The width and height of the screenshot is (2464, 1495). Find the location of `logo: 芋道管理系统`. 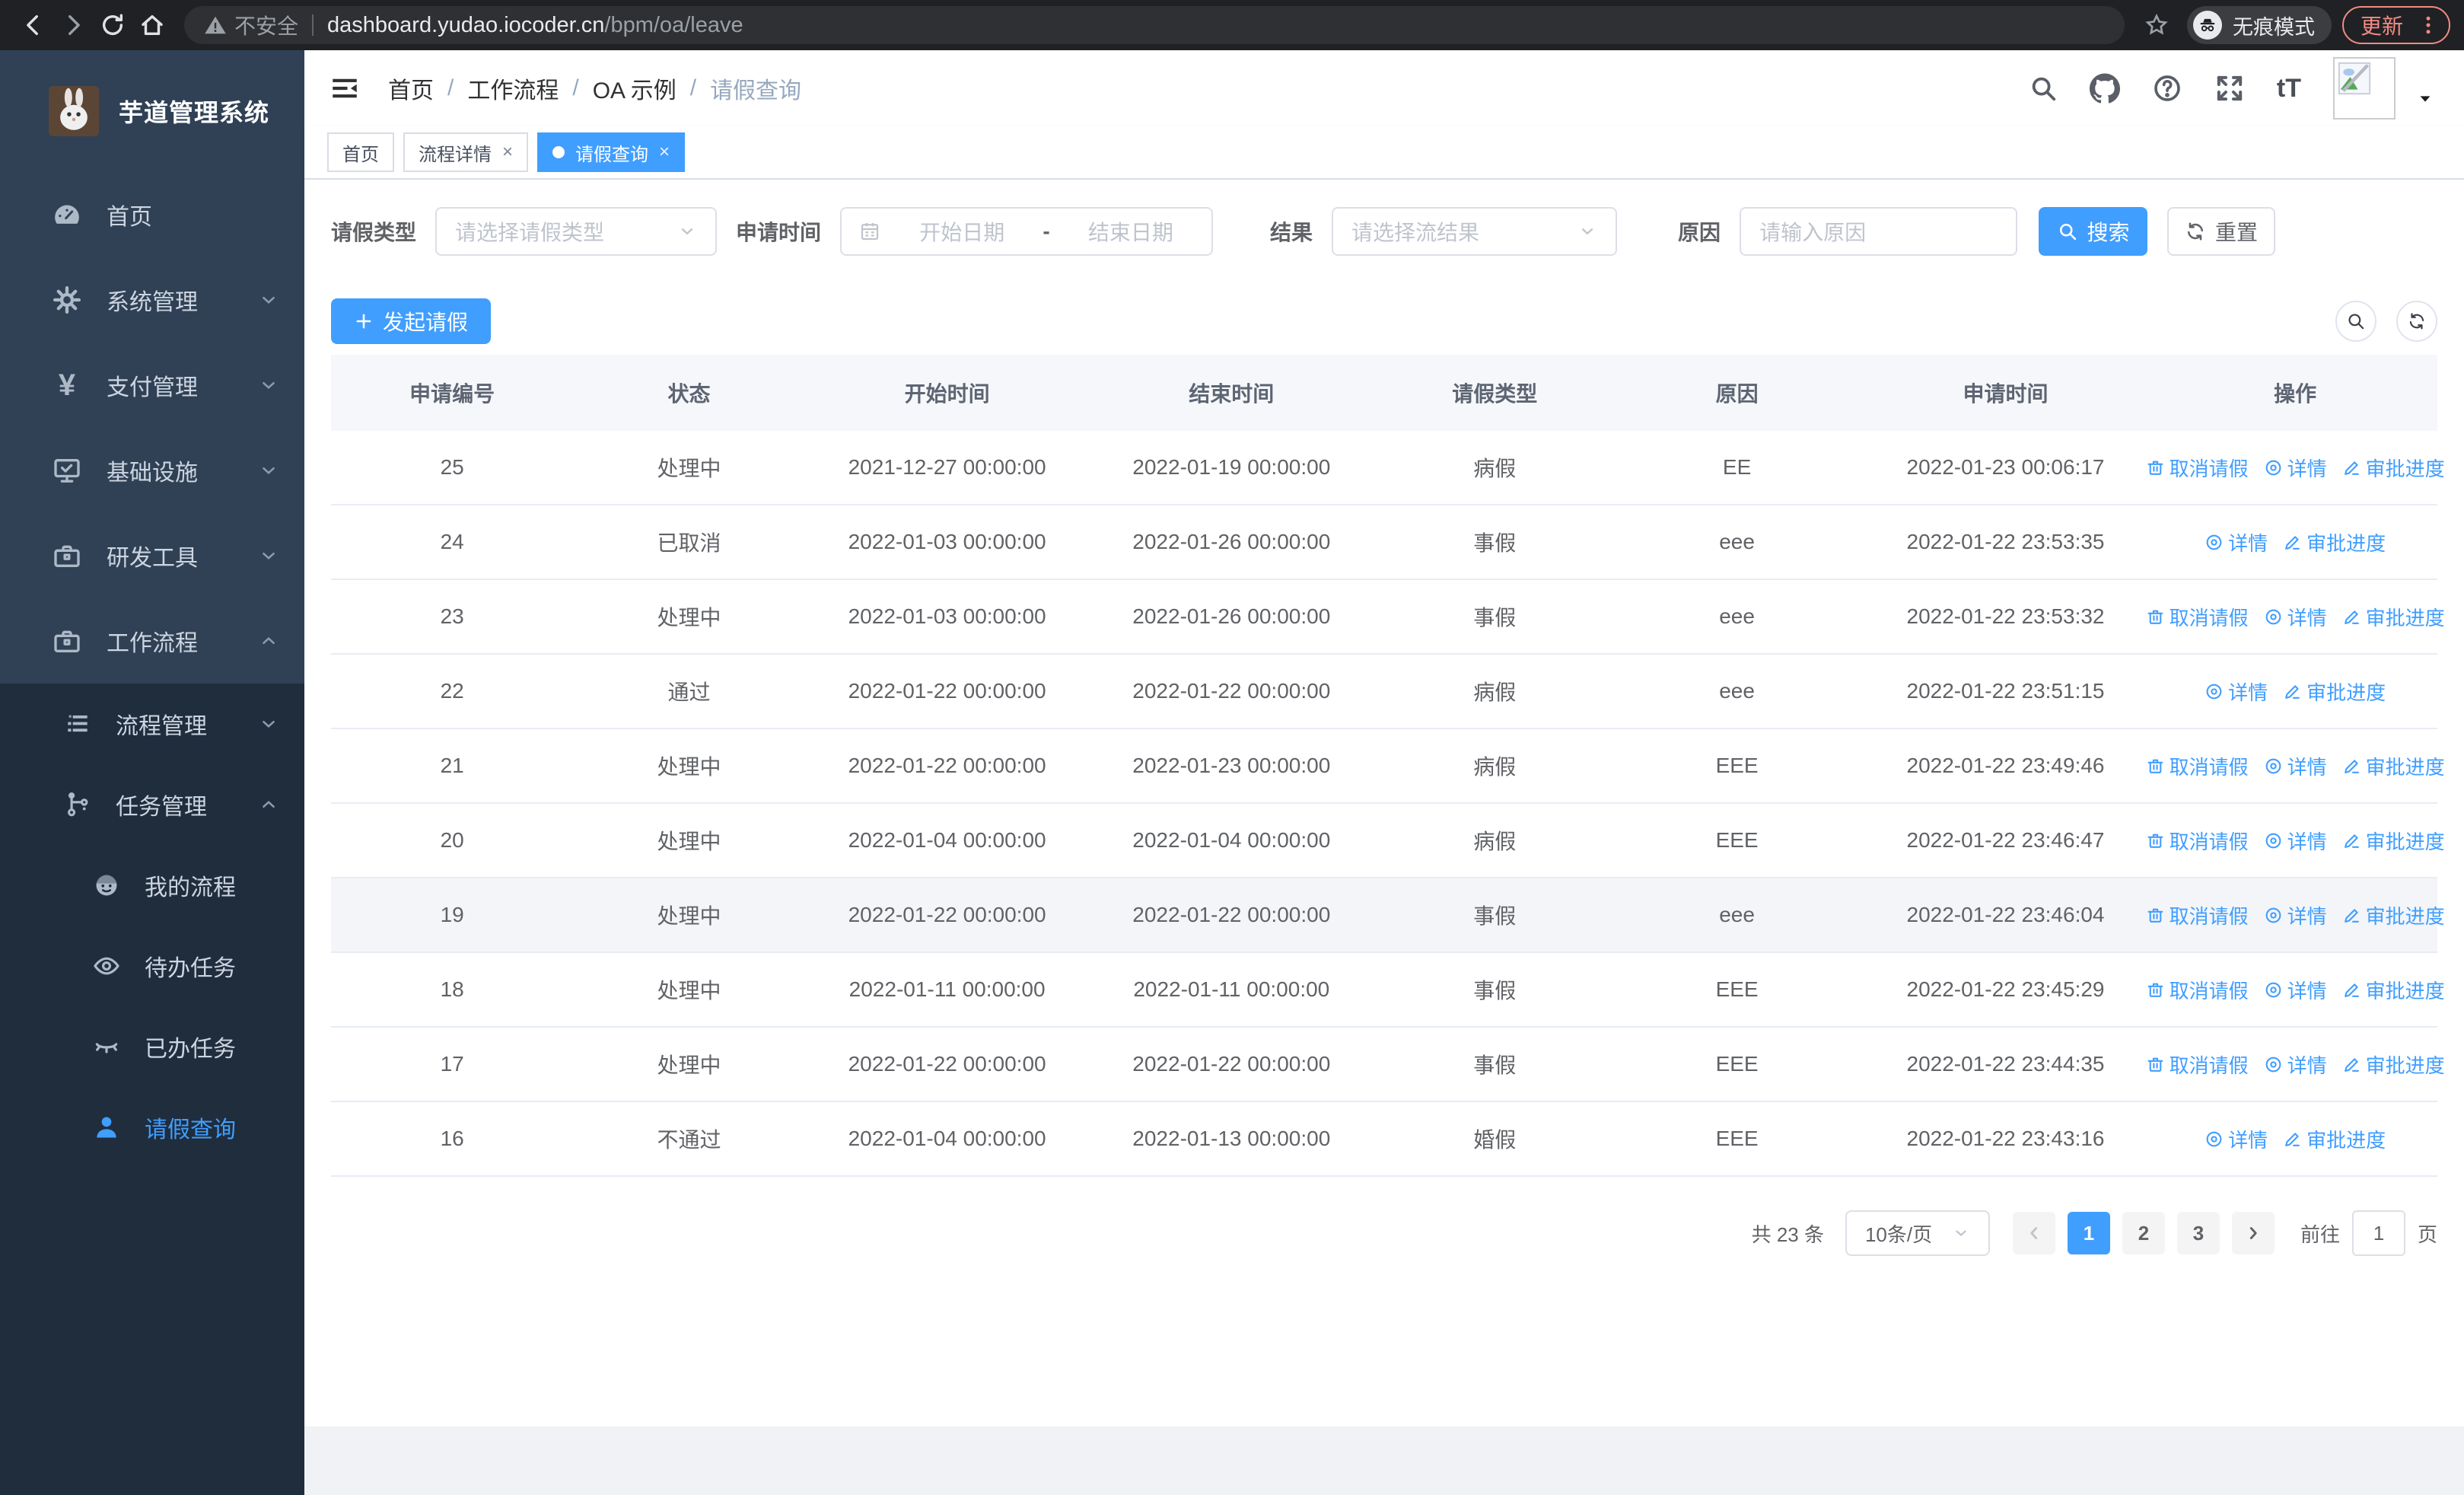

logo: 芋道管理系统 is located at coordinates (152, 111).